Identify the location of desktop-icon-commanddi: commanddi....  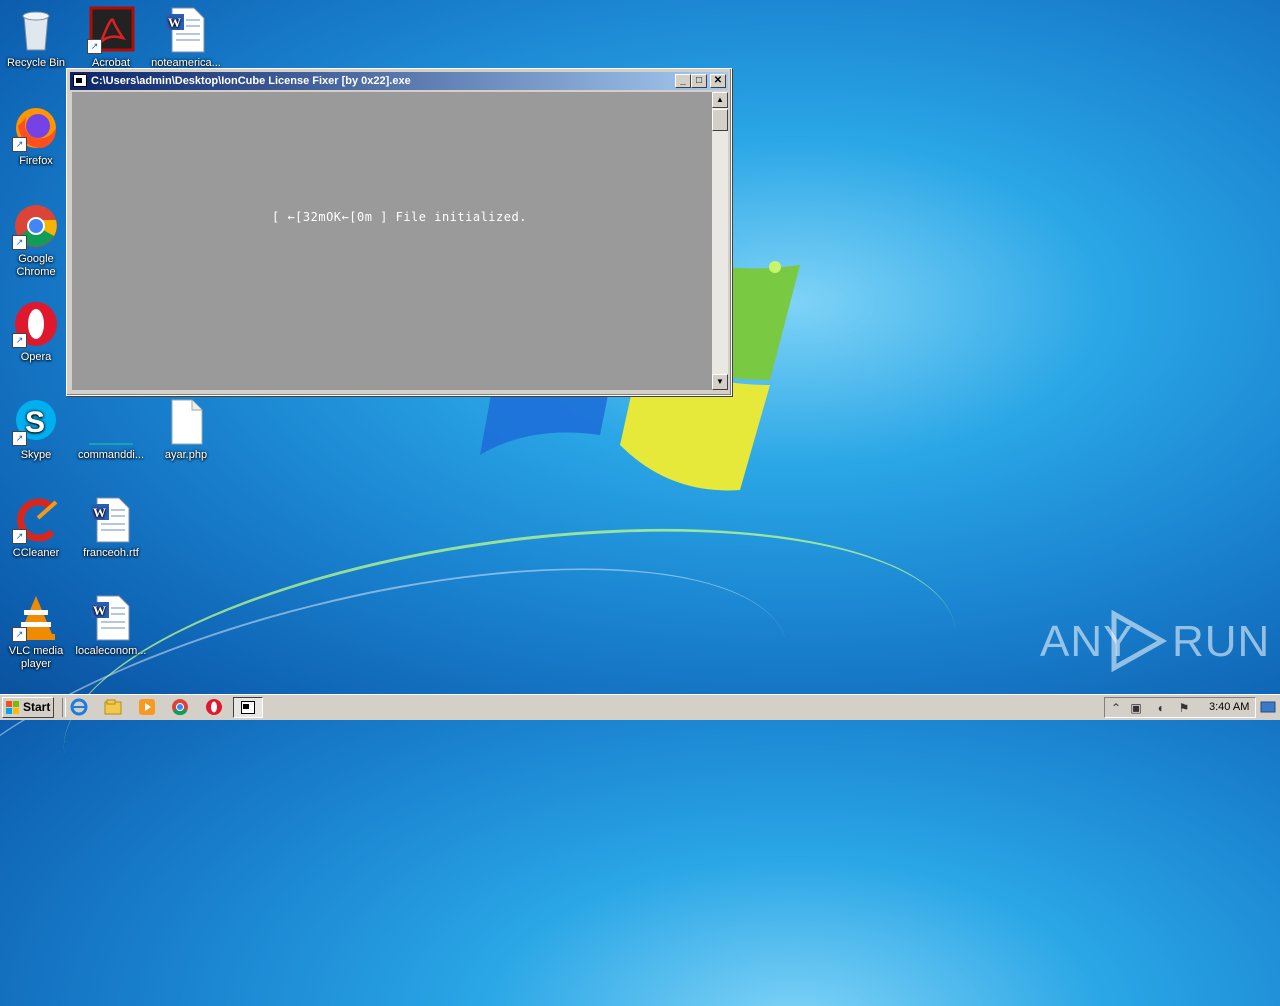
(111, 430).